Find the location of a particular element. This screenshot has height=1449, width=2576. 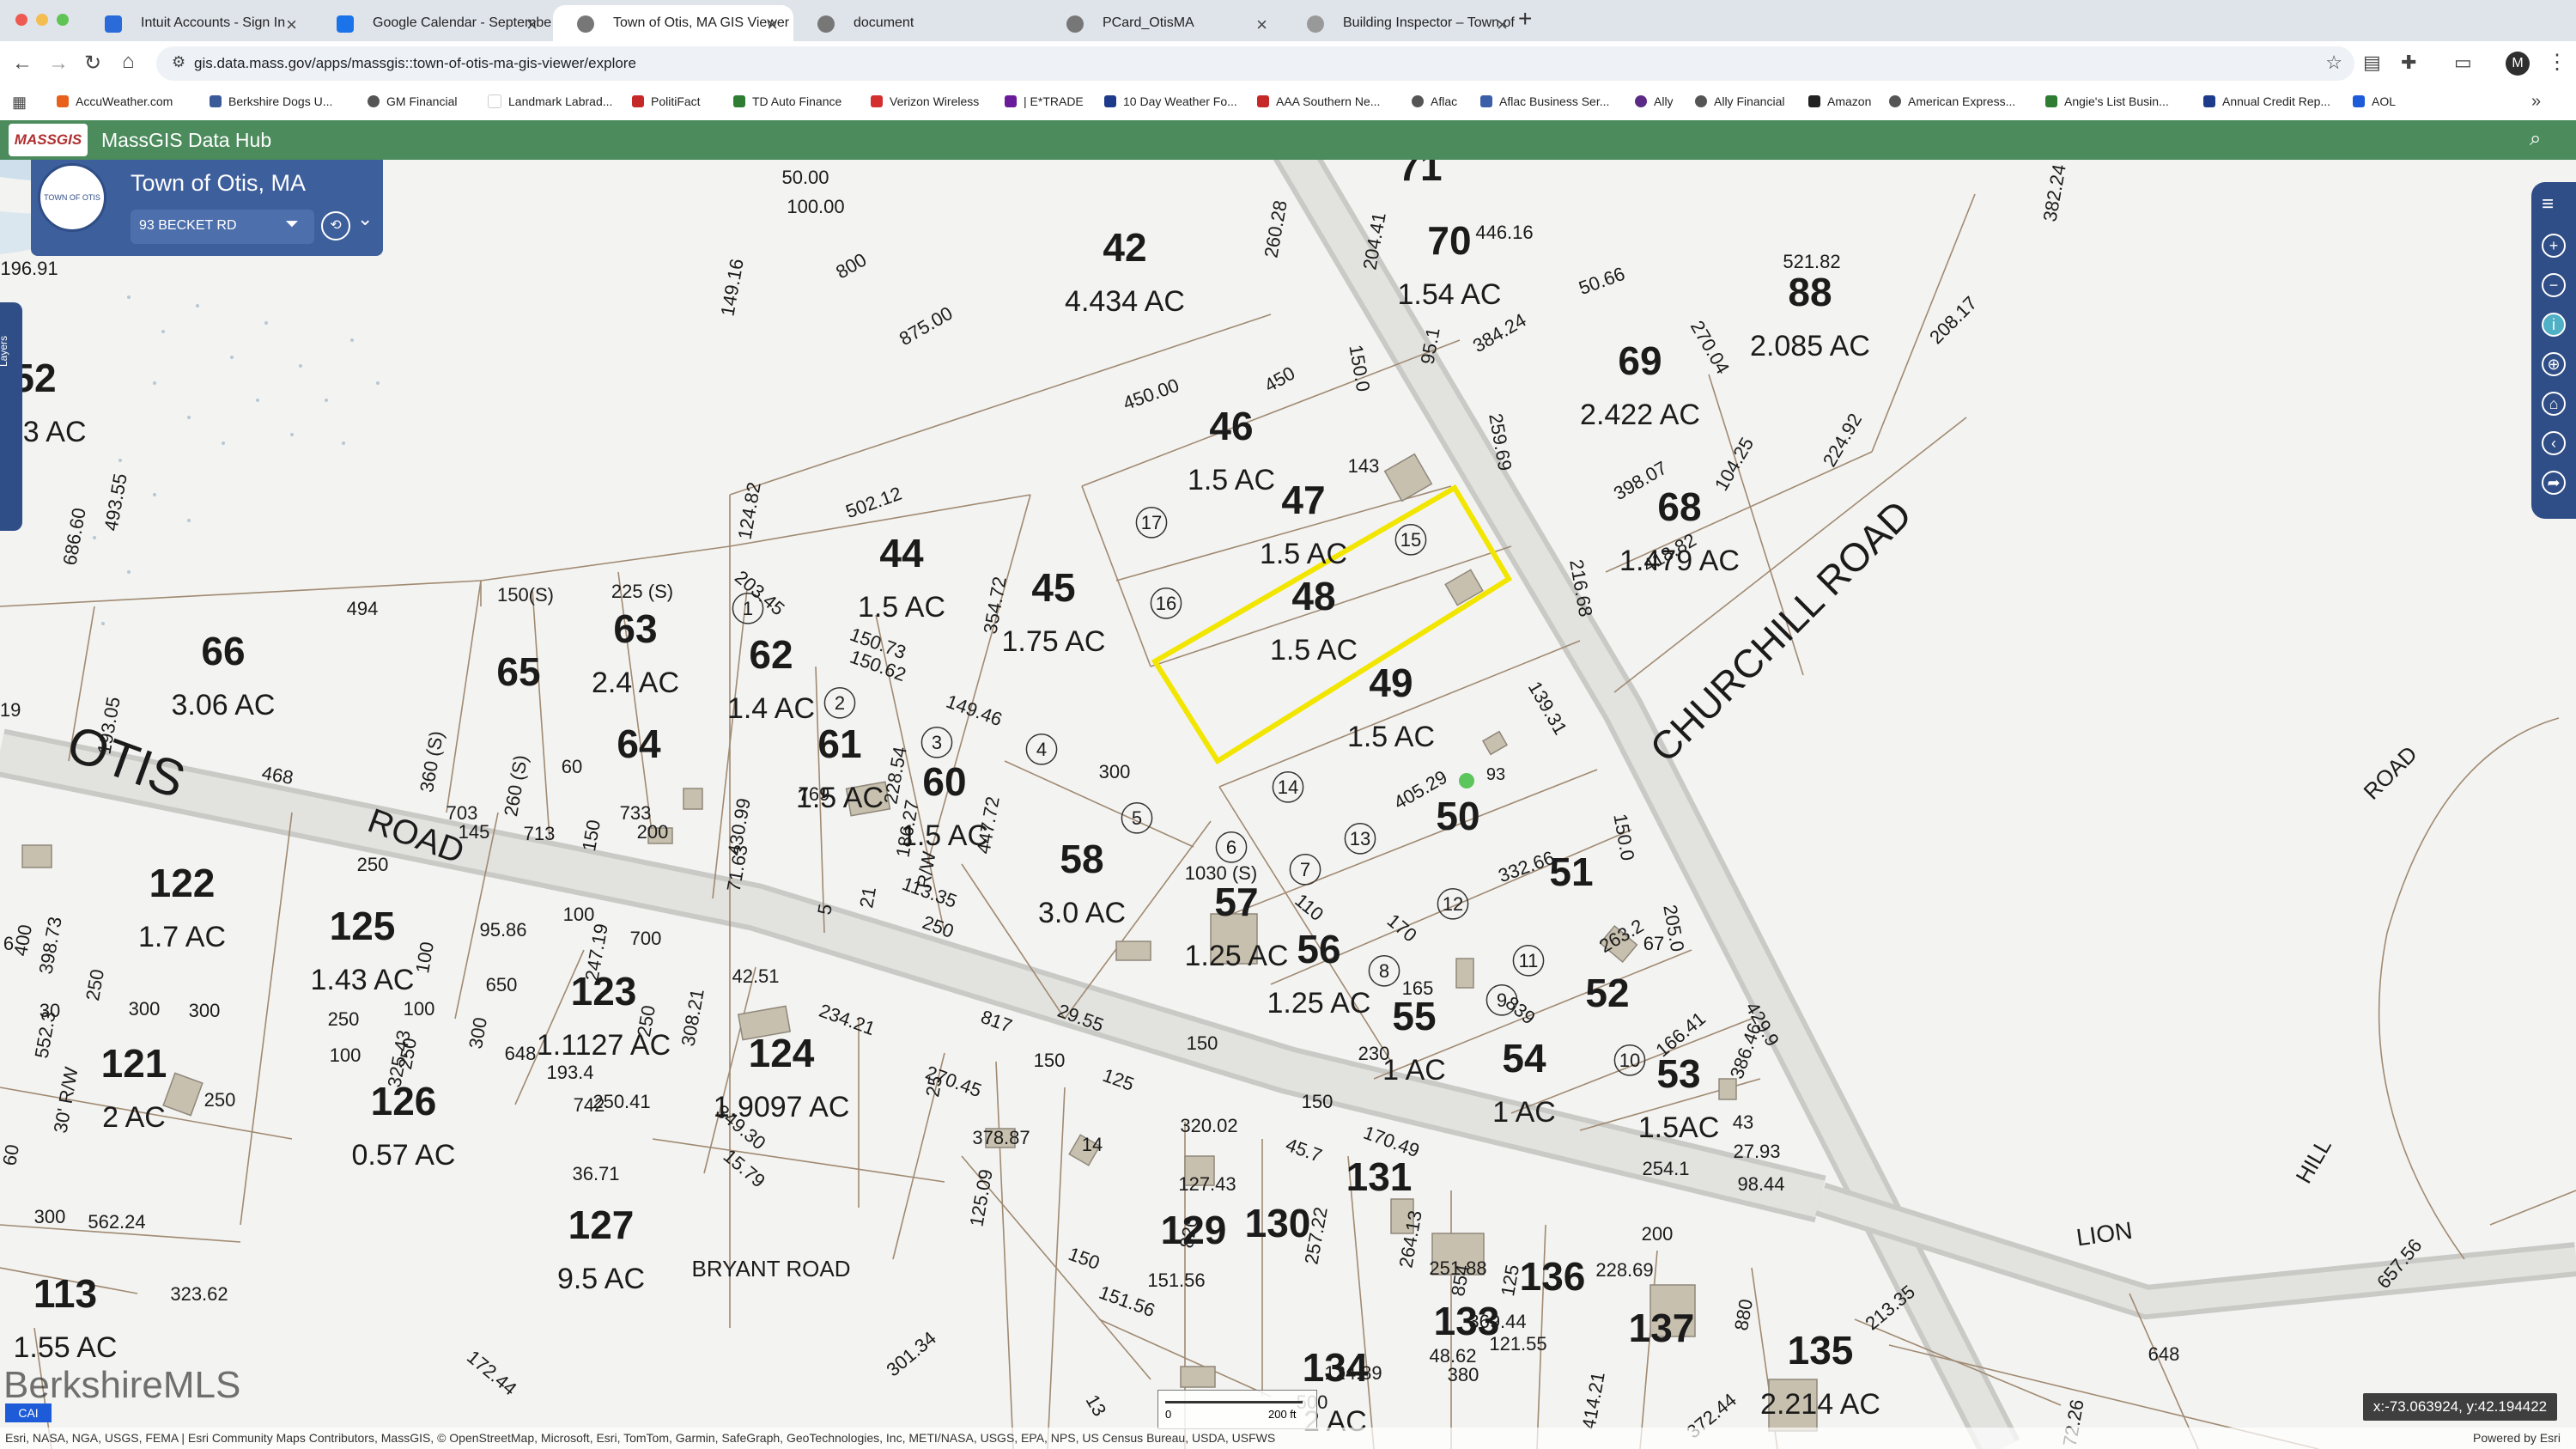

parcel-id-label: 125 is located at coordinates (363, 926).